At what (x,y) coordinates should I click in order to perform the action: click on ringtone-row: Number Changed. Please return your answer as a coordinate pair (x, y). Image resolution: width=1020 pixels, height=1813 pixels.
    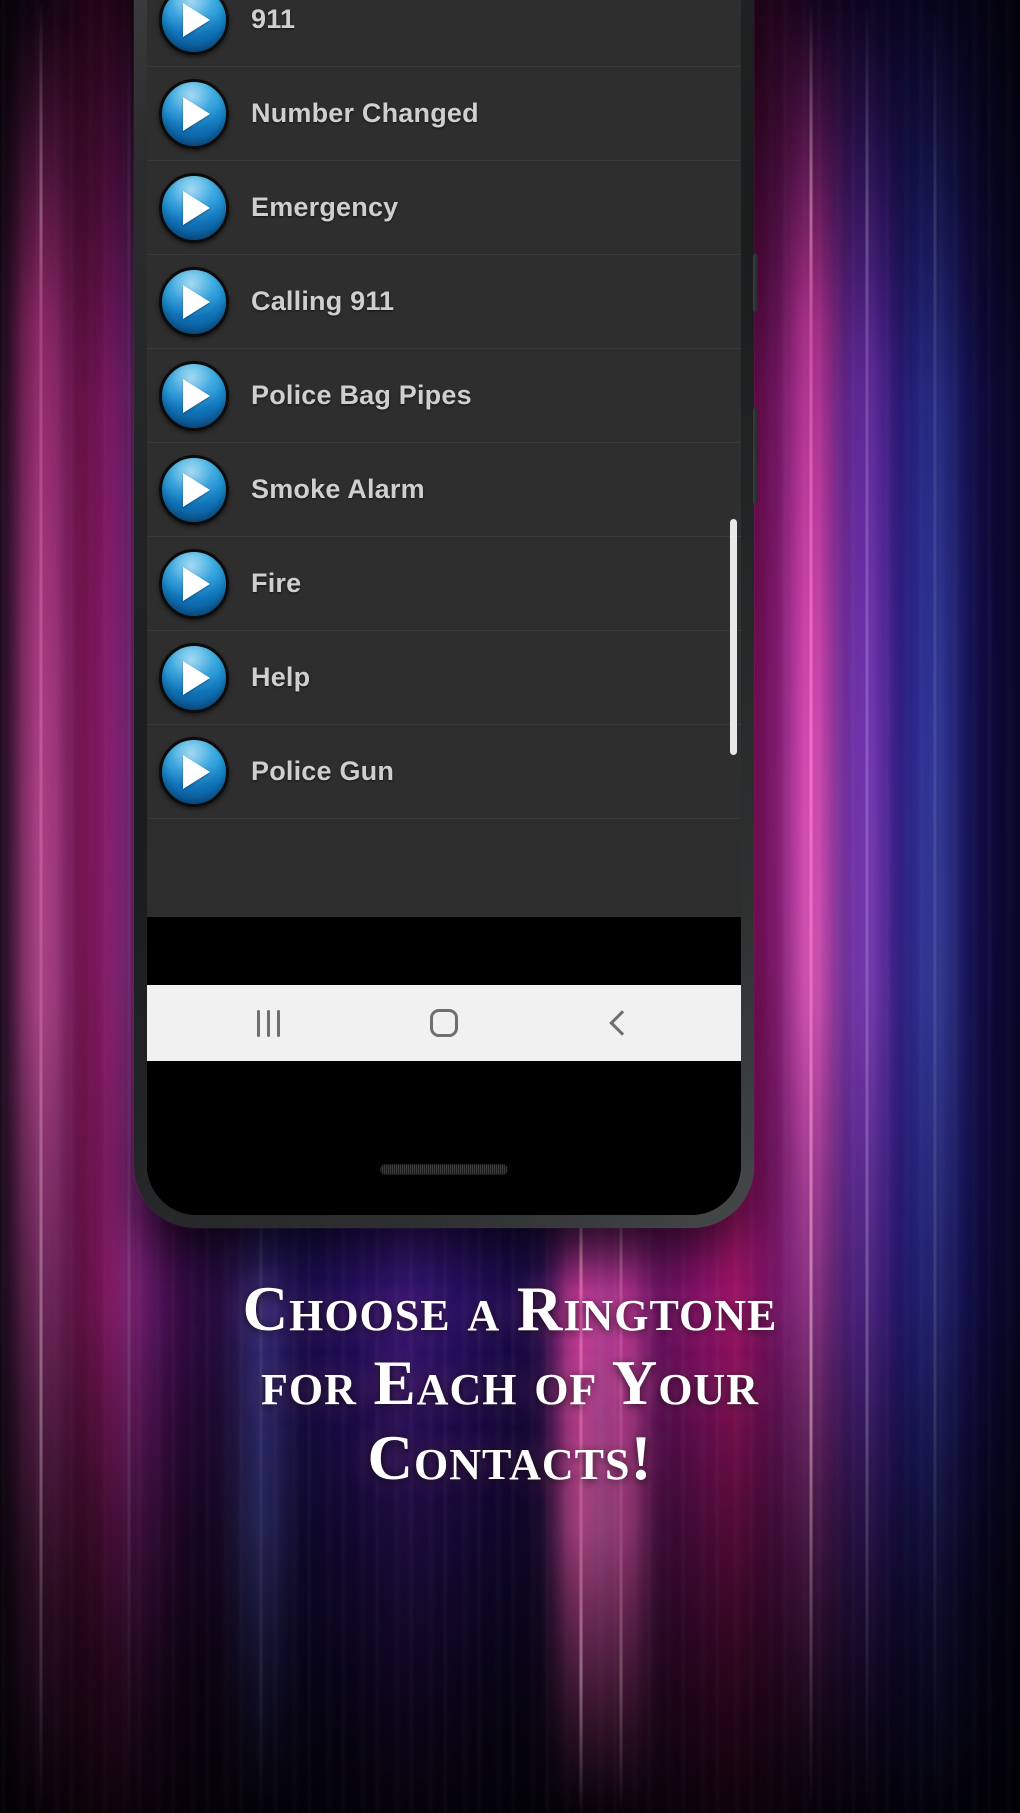
    Looking at the image, I should click on (444, 114).